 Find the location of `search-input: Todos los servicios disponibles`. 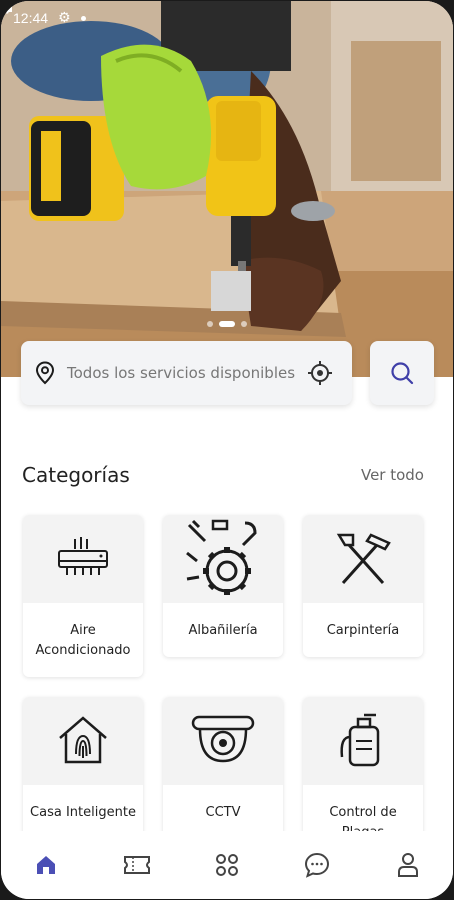

search-input: Todos los servicios disponibles is located at coordinates (186, 373).